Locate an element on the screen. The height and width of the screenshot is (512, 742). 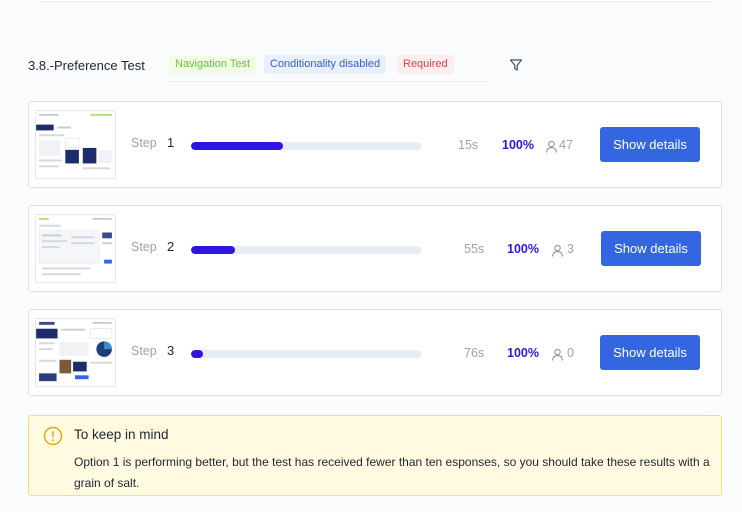
navigation-test-tag: Navigation Test is located at coordinates (213, 64).